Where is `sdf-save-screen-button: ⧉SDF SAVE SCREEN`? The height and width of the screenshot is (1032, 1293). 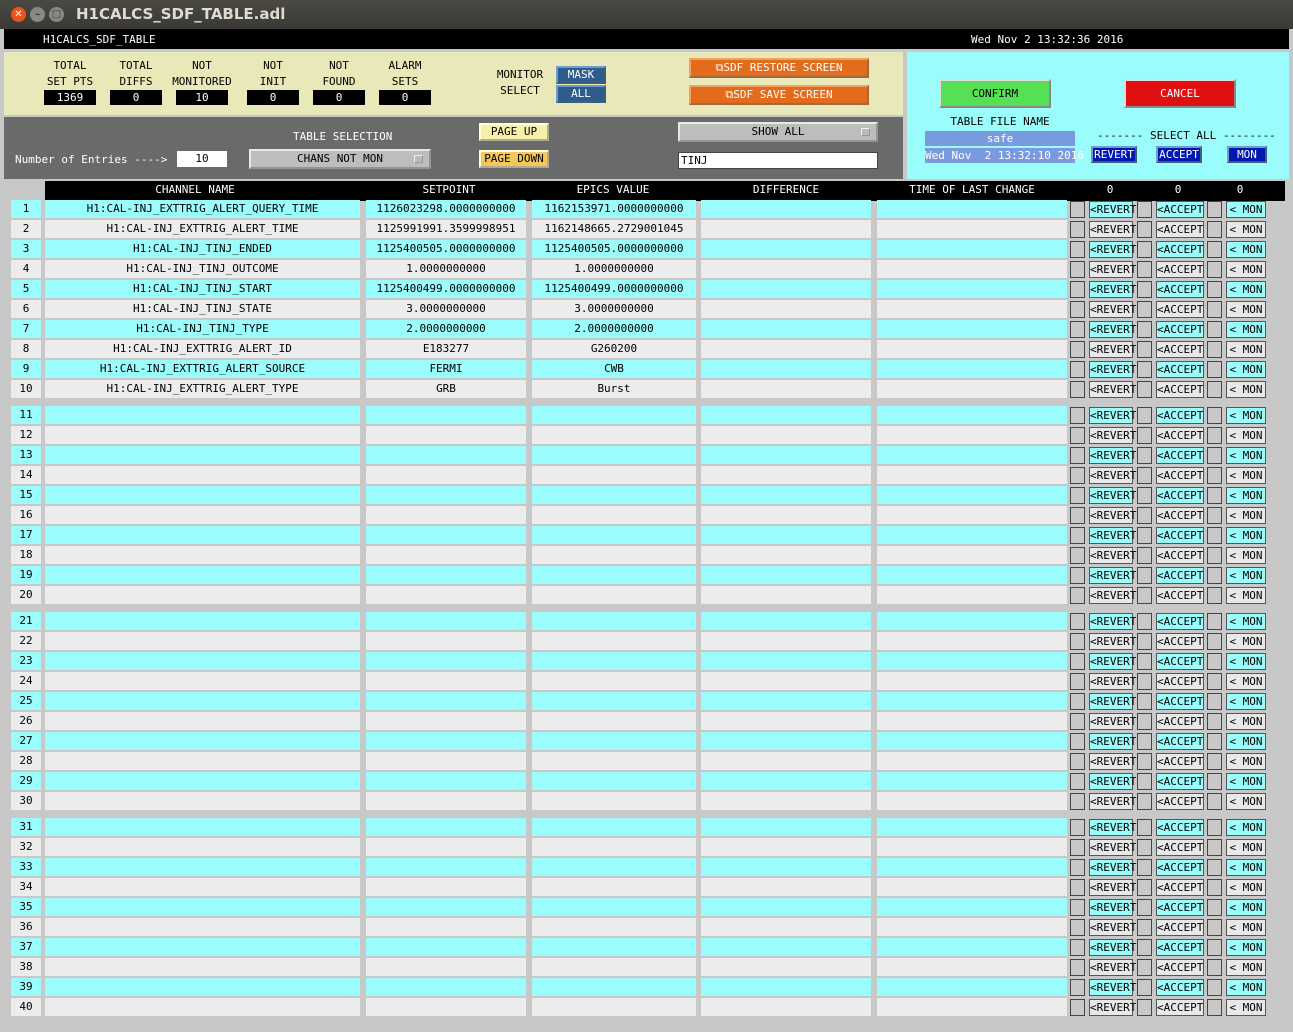 sdf-save-screen-button: ⧉SDF SAVE SCREEN is located at coordinates (779, 95).